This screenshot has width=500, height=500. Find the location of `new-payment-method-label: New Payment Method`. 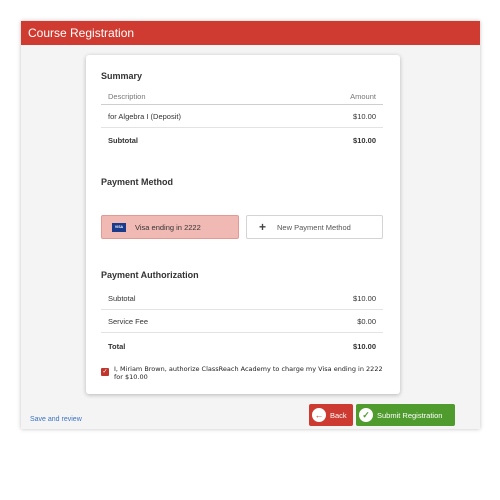

new-payment-method-label: New Payment Method is located at coordinates (314, 227).